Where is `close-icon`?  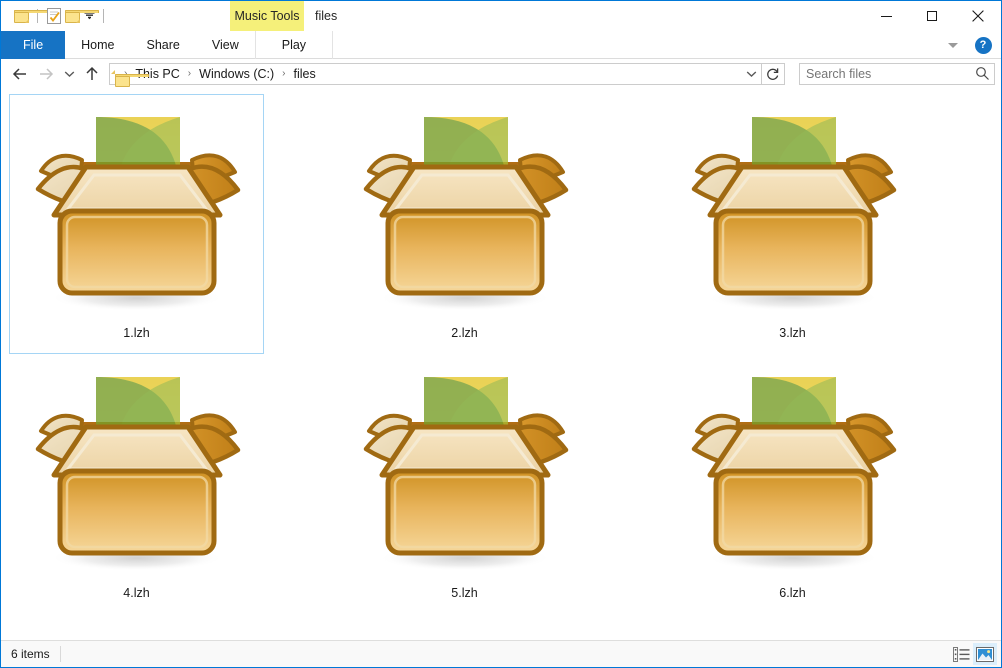
close-icon is located at coordinates (978, 16).